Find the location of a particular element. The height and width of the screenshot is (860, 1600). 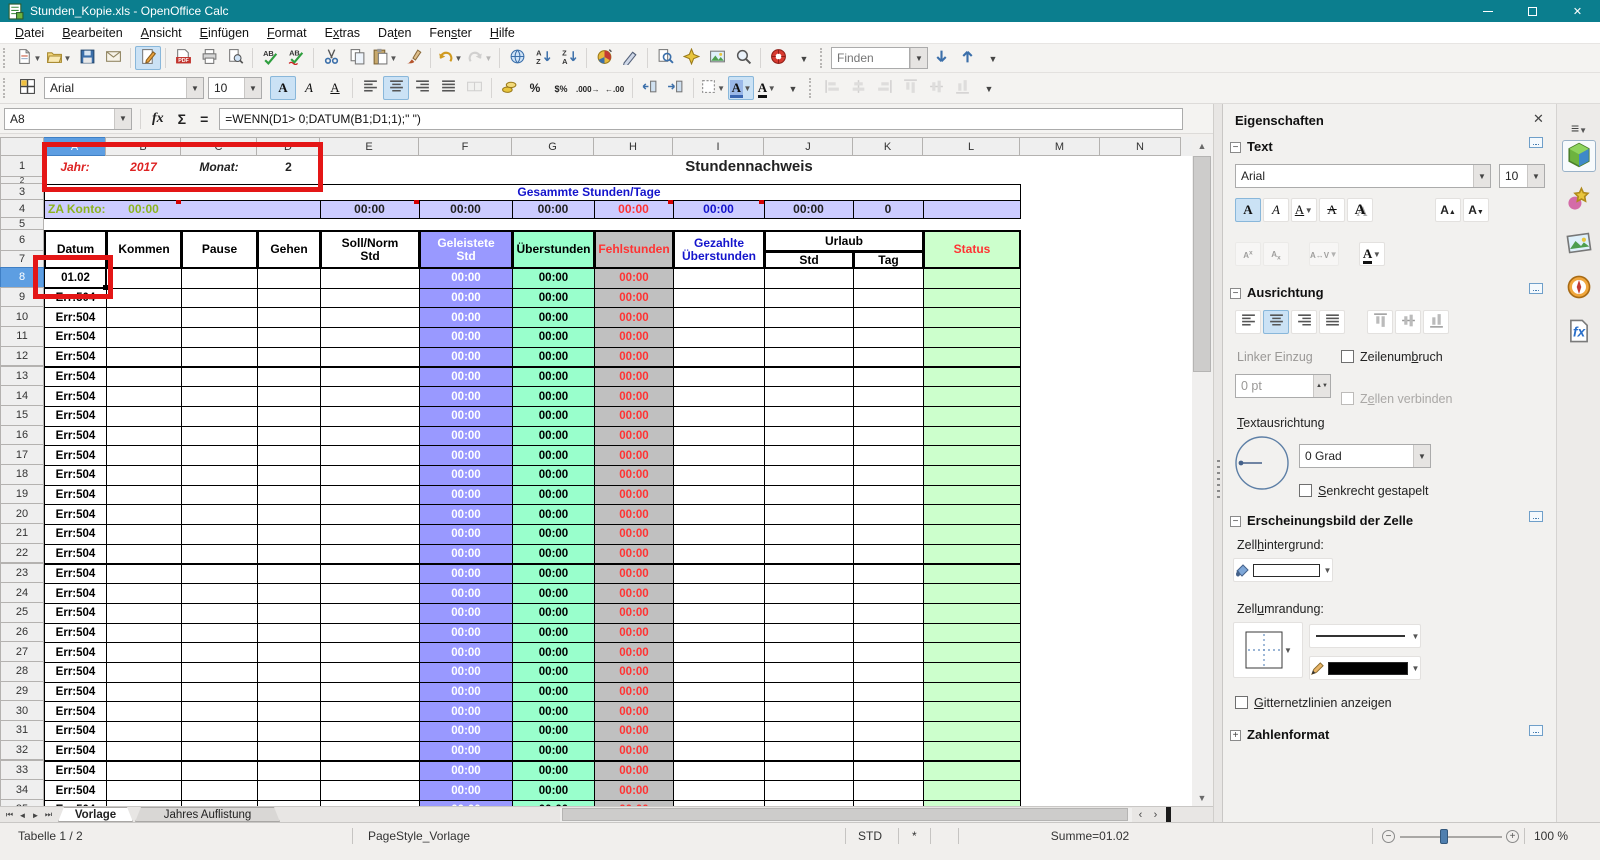

row-header-23: 23 is located at coordinates (22, 573).